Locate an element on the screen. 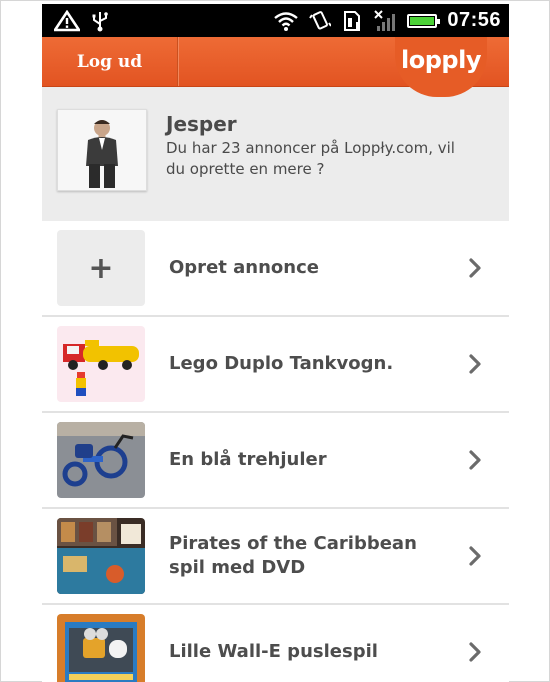 This screenshot has height=682, width=550. add-thumbnail: + is located at coordinates (101, 268).